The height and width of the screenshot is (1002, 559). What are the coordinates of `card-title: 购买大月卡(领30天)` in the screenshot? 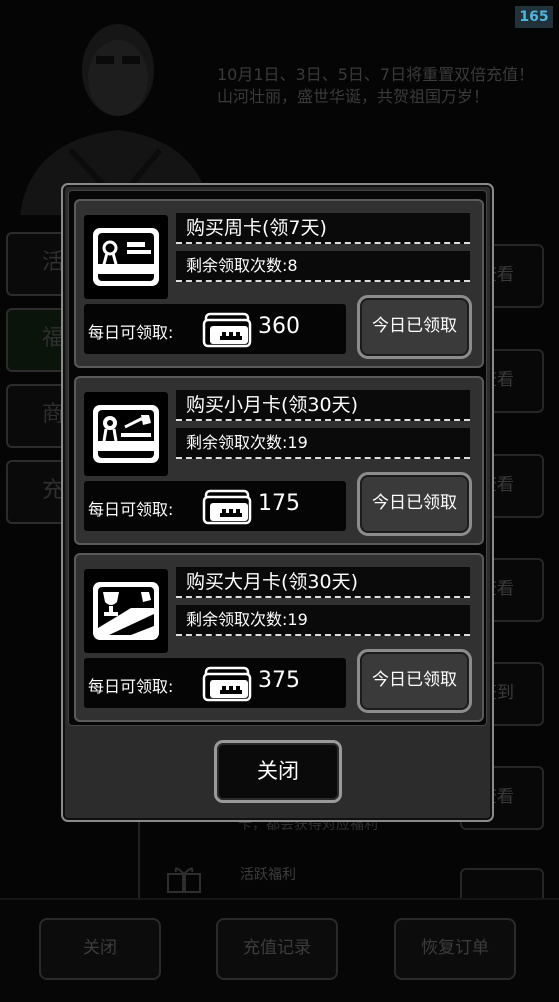 It's located at (323, 582).